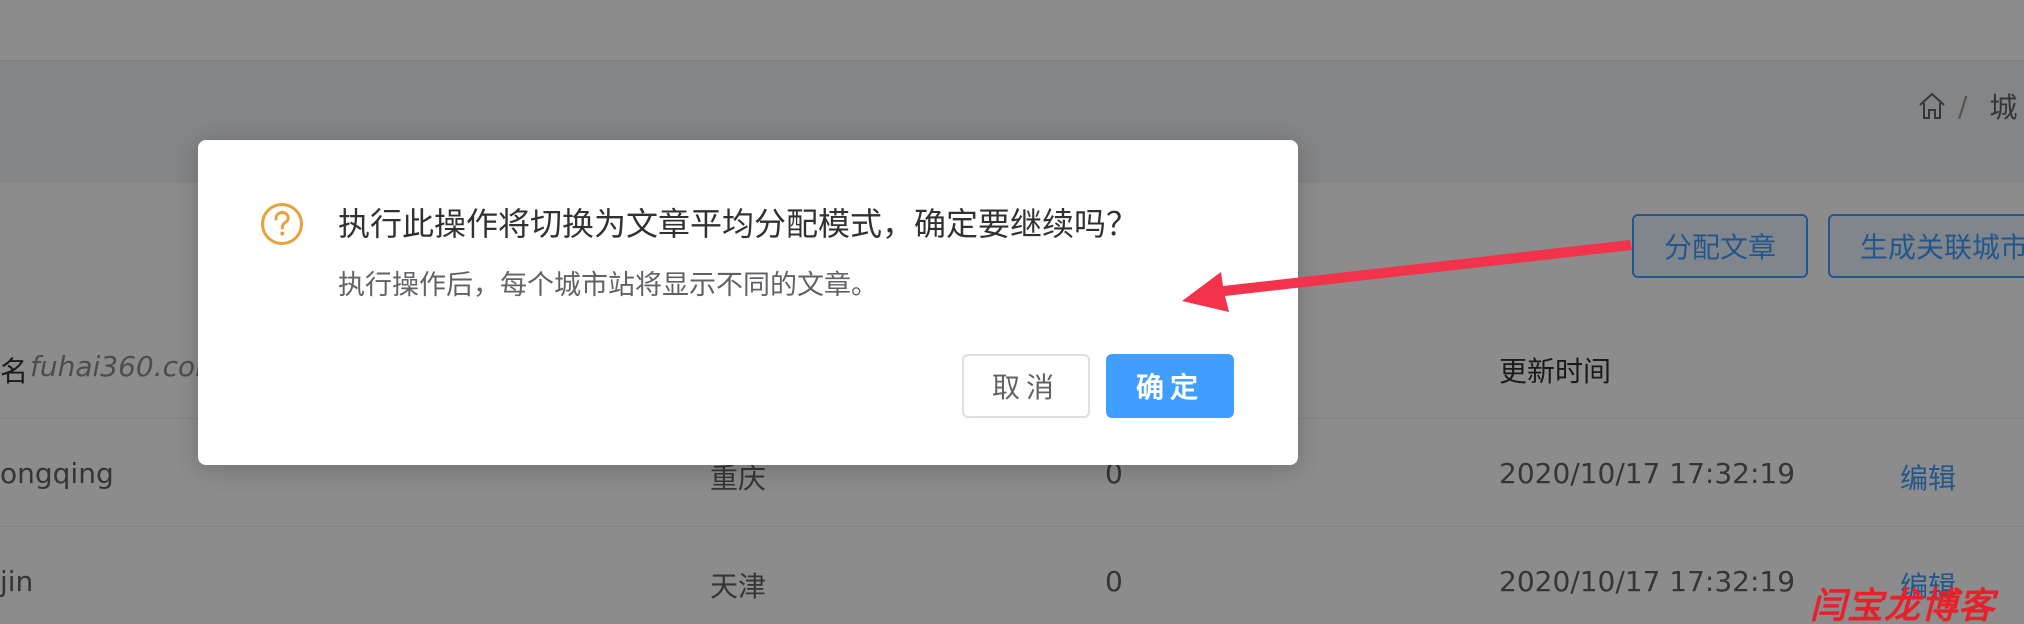  I want to click on confirm-button: 确定, so click(1170, 386).